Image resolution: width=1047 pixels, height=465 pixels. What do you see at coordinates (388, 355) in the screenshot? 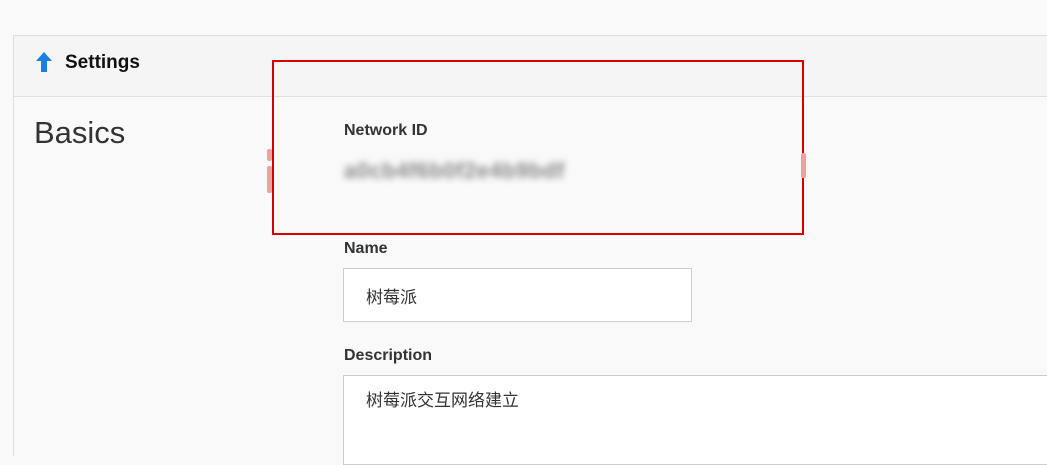
I see `description-label: Description` at bounding box center [388, 355].